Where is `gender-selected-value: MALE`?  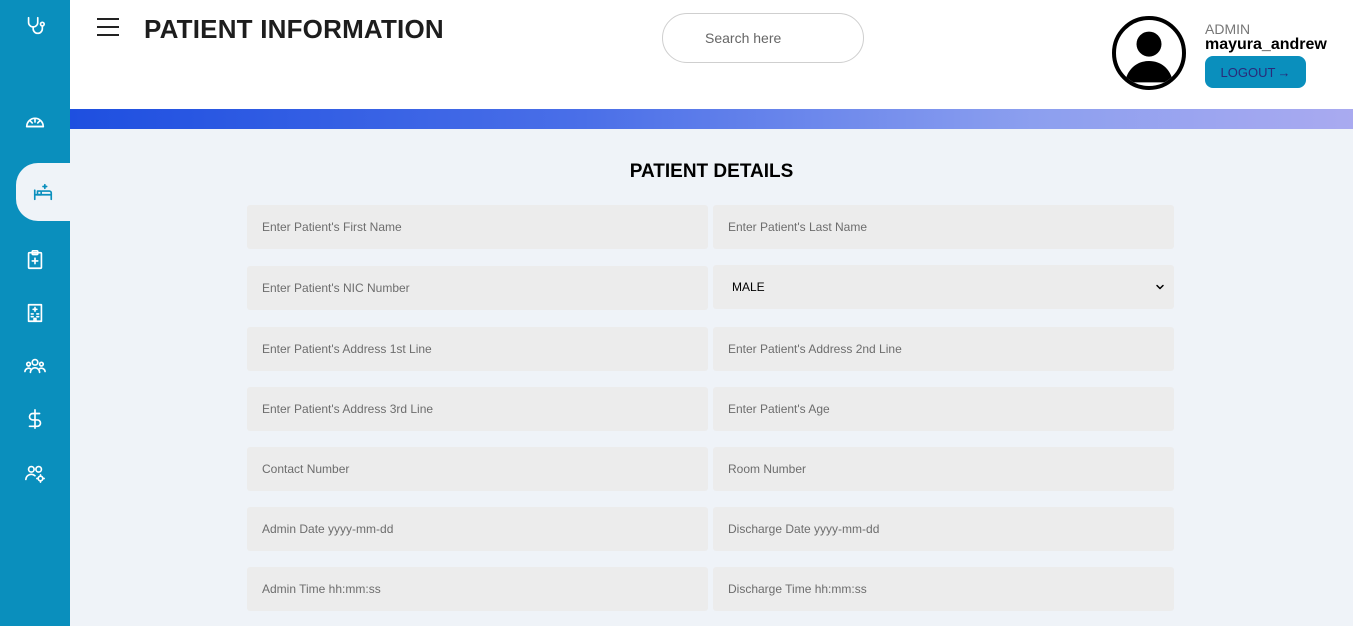 gender-selected-value: MALE is located at coordinates (748, 287).